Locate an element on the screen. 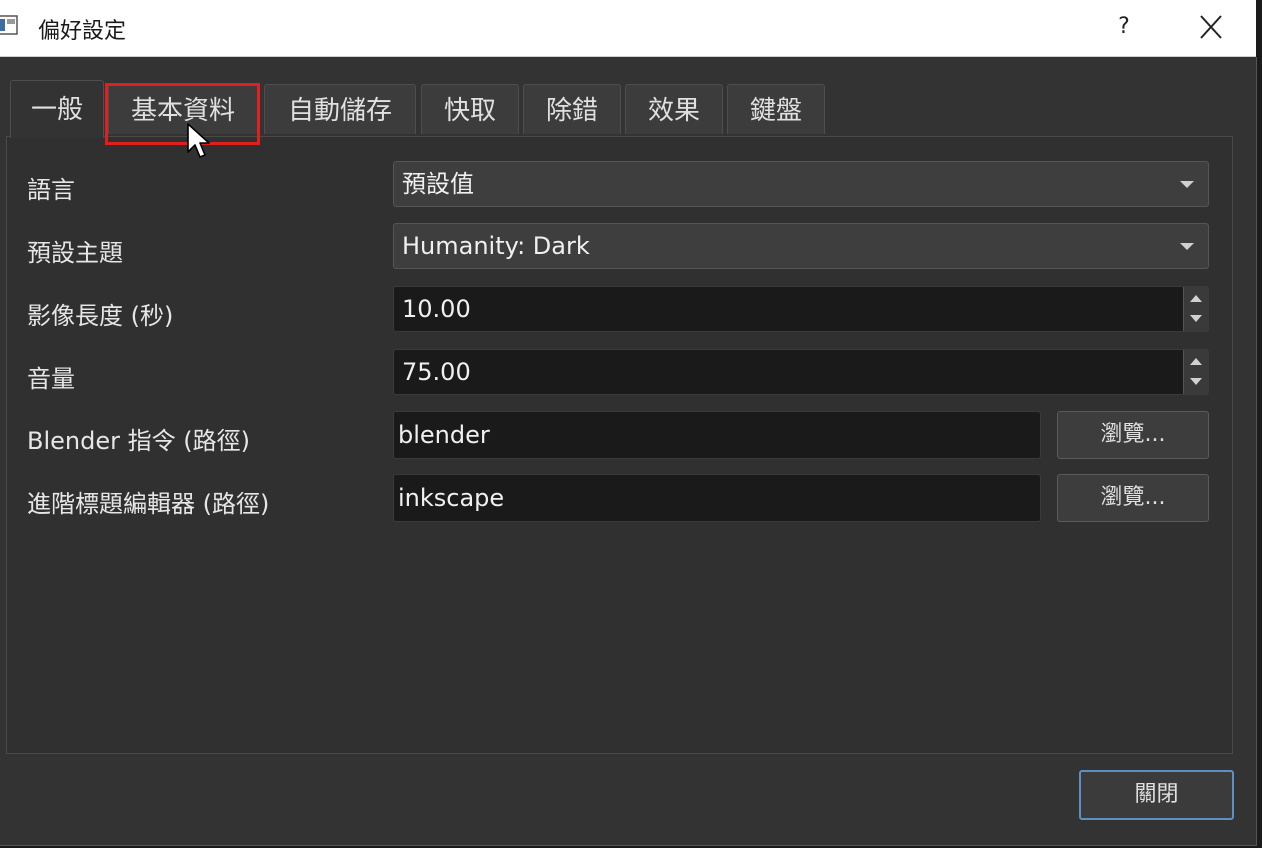 This screenshot has width=1262, height=848. language-combobox: 預設值 is located at coordinates (801, 184).